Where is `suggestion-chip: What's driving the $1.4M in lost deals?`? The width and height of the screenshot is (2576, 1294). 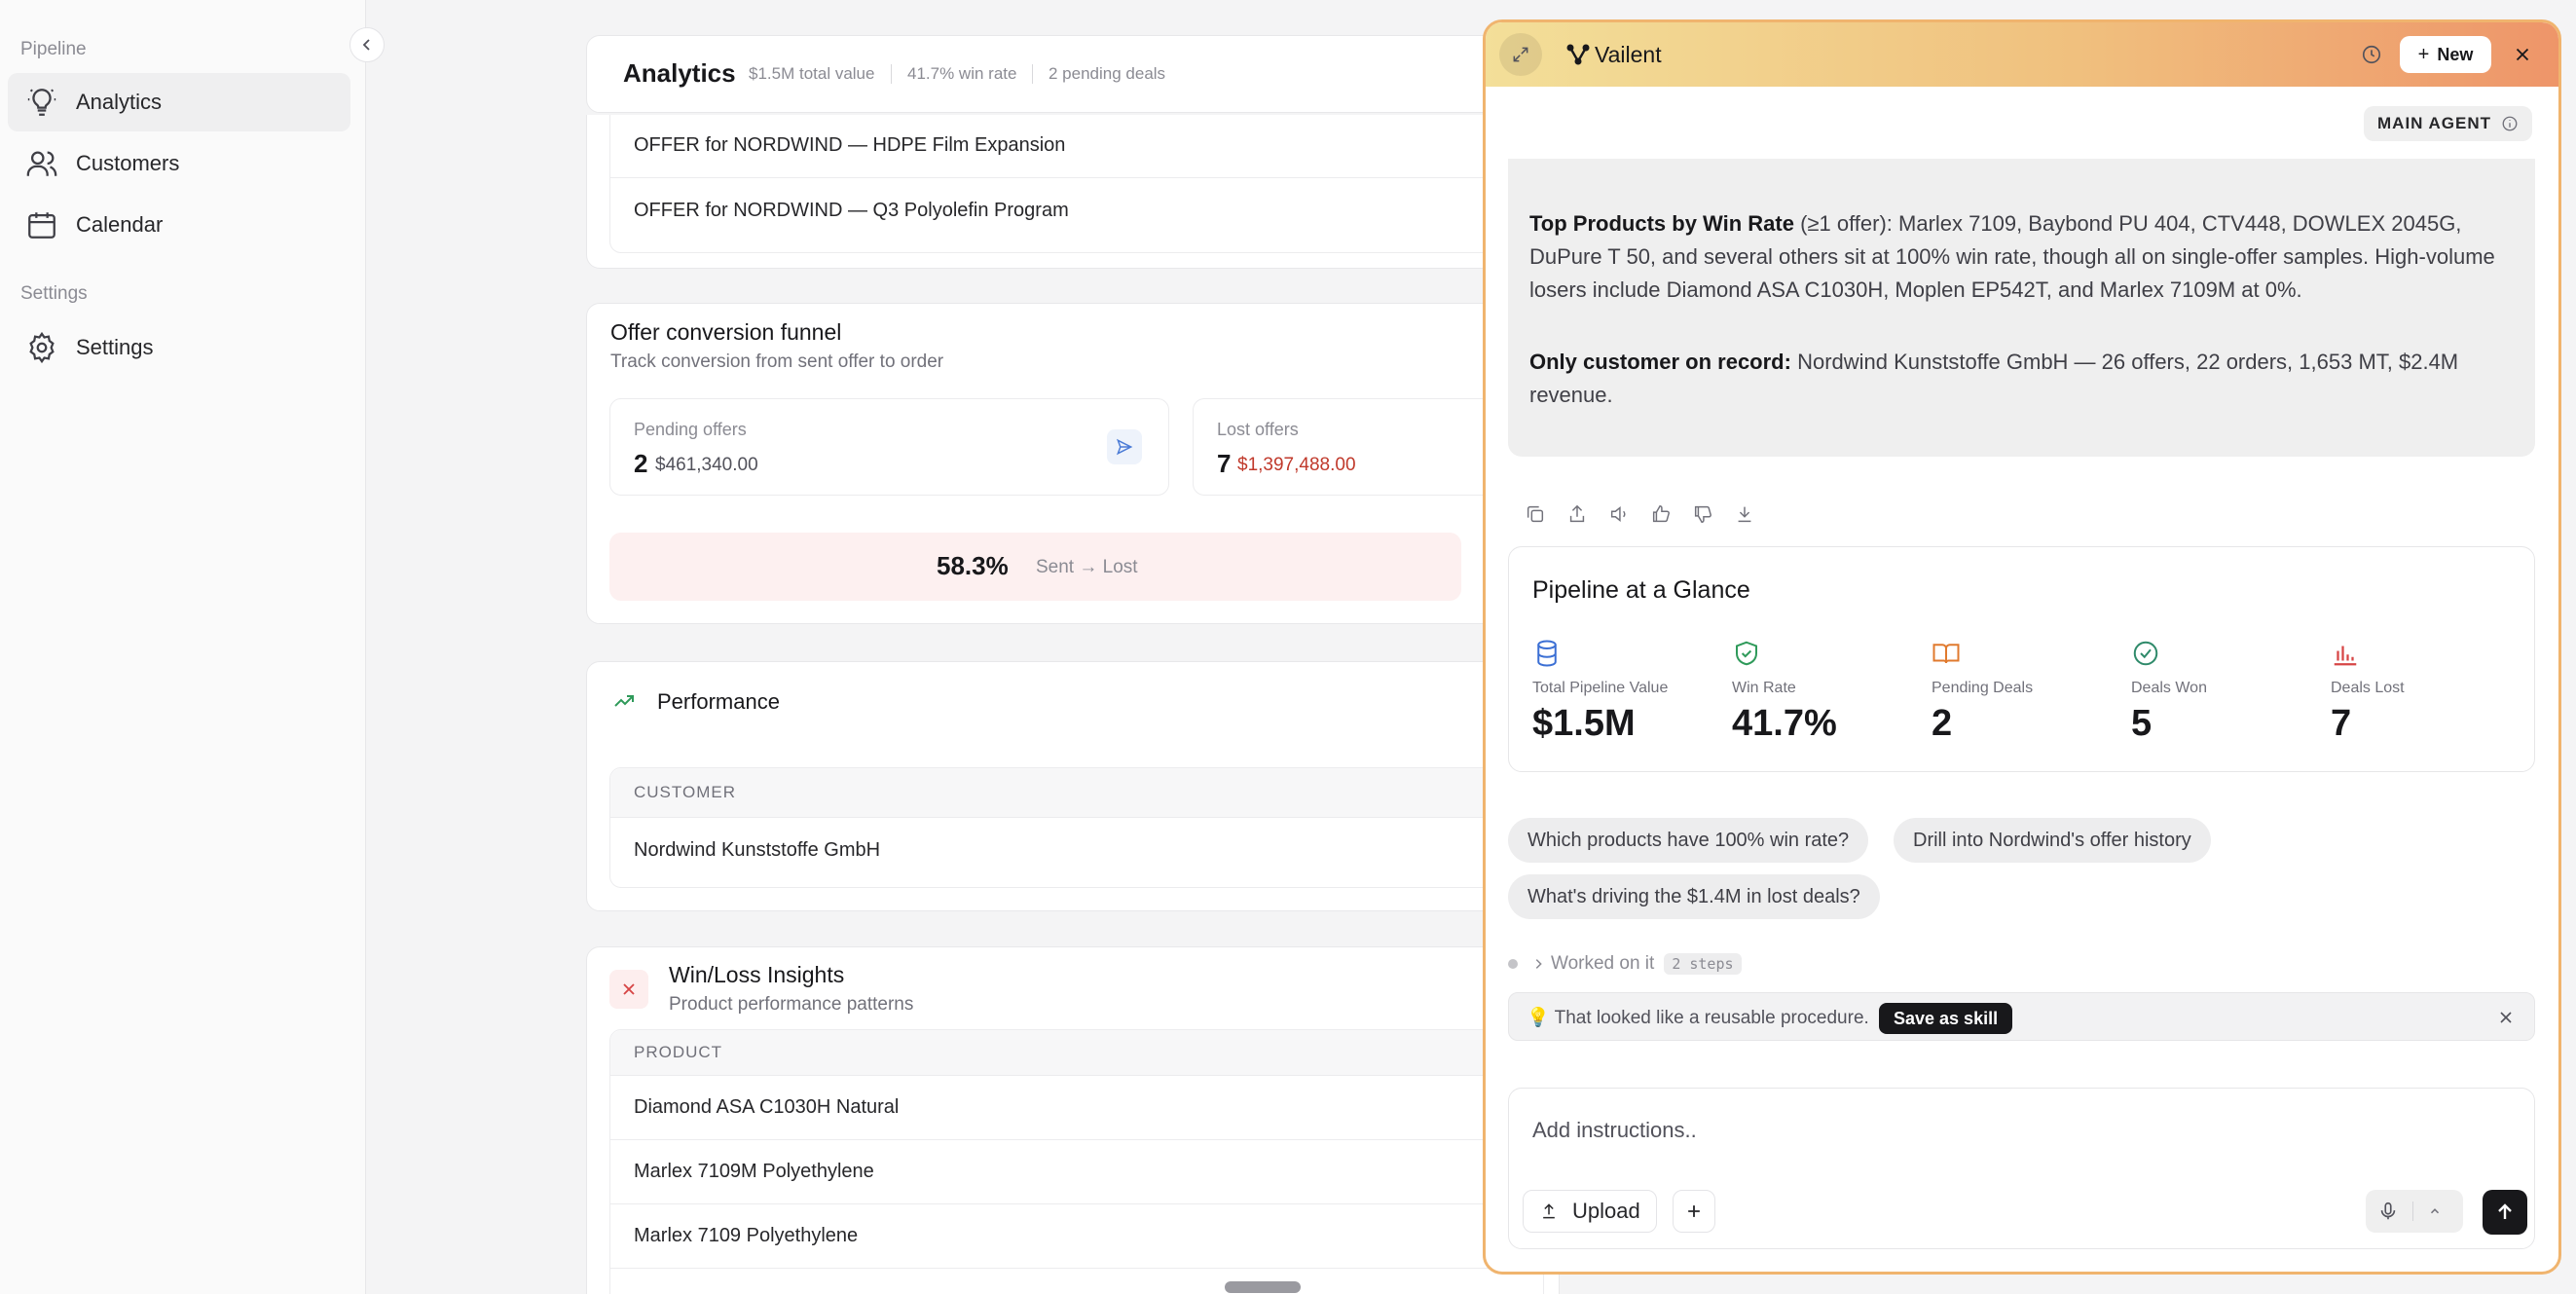
suggestion-chip: What's driving the $1.4M in lost deals? is located at coordinates (1694, 896).